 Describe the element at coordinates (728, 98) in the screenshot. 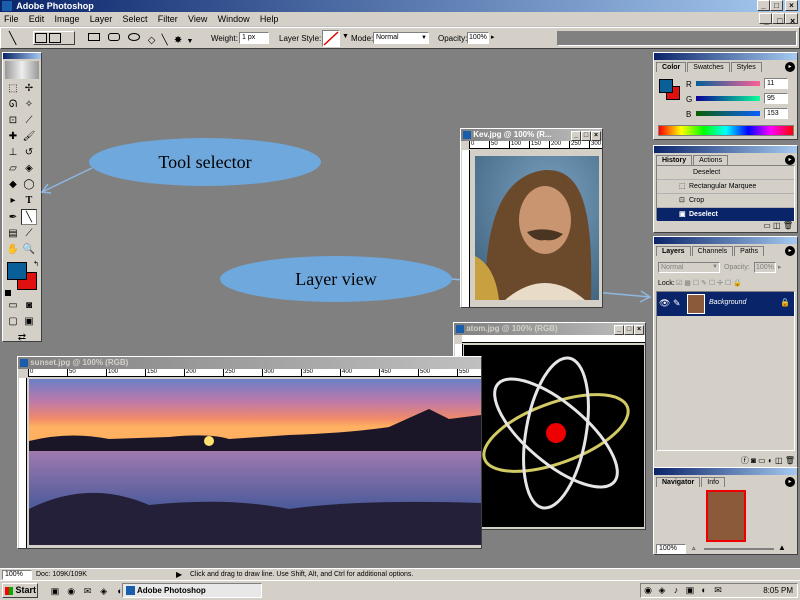

I see `g-slider` at that location.